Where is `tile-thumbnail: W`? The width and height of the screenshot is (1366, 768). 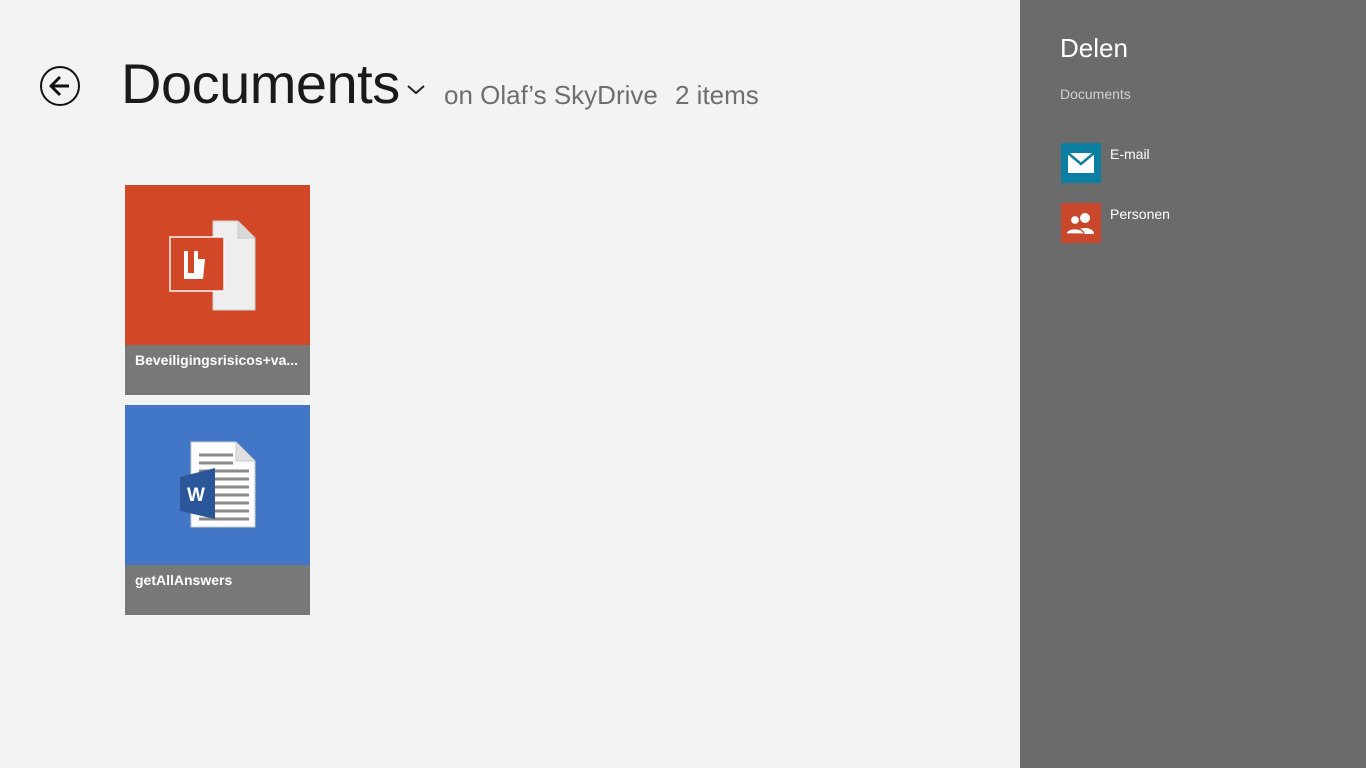
tile-thumbnail: W is located at coordinates (217, 485).